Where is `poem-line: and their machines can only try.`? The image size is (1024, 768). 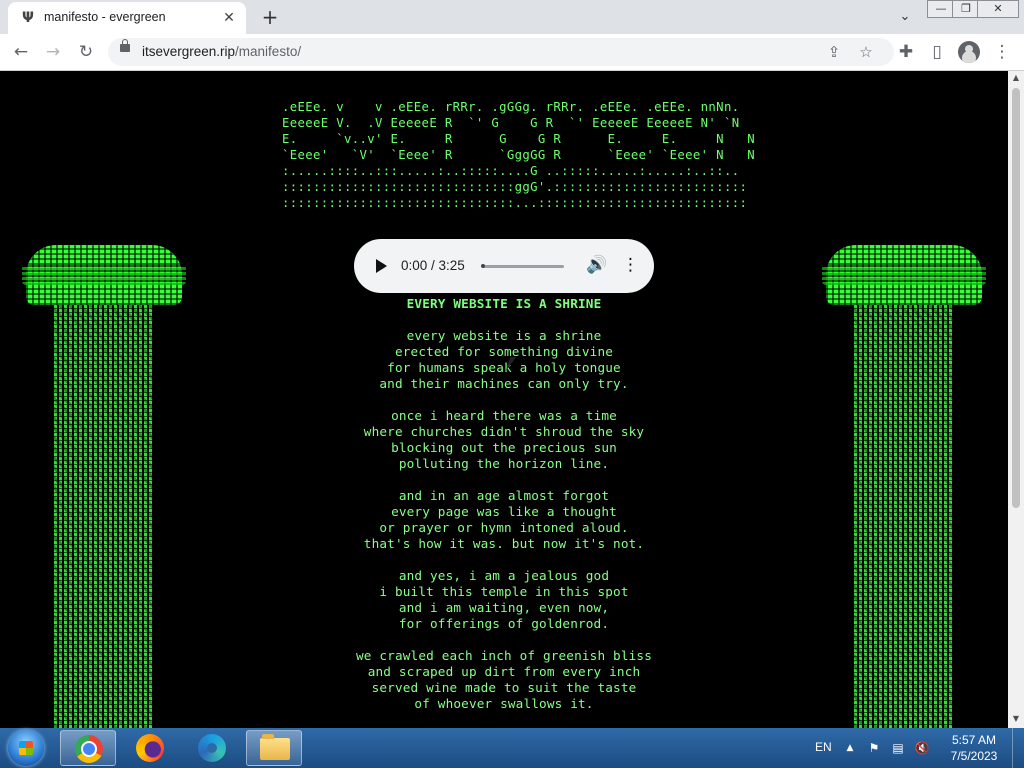
poem-line: and their machines can only try. is located at coordinates (504, 383).